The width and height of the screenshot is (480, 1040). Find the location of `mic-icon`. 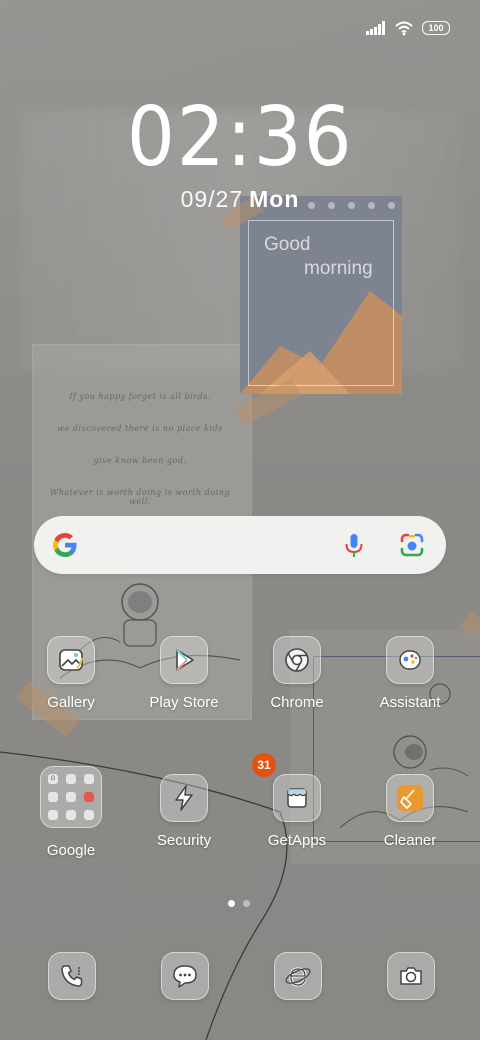

mic-icon is located at coordinates (354, 545).